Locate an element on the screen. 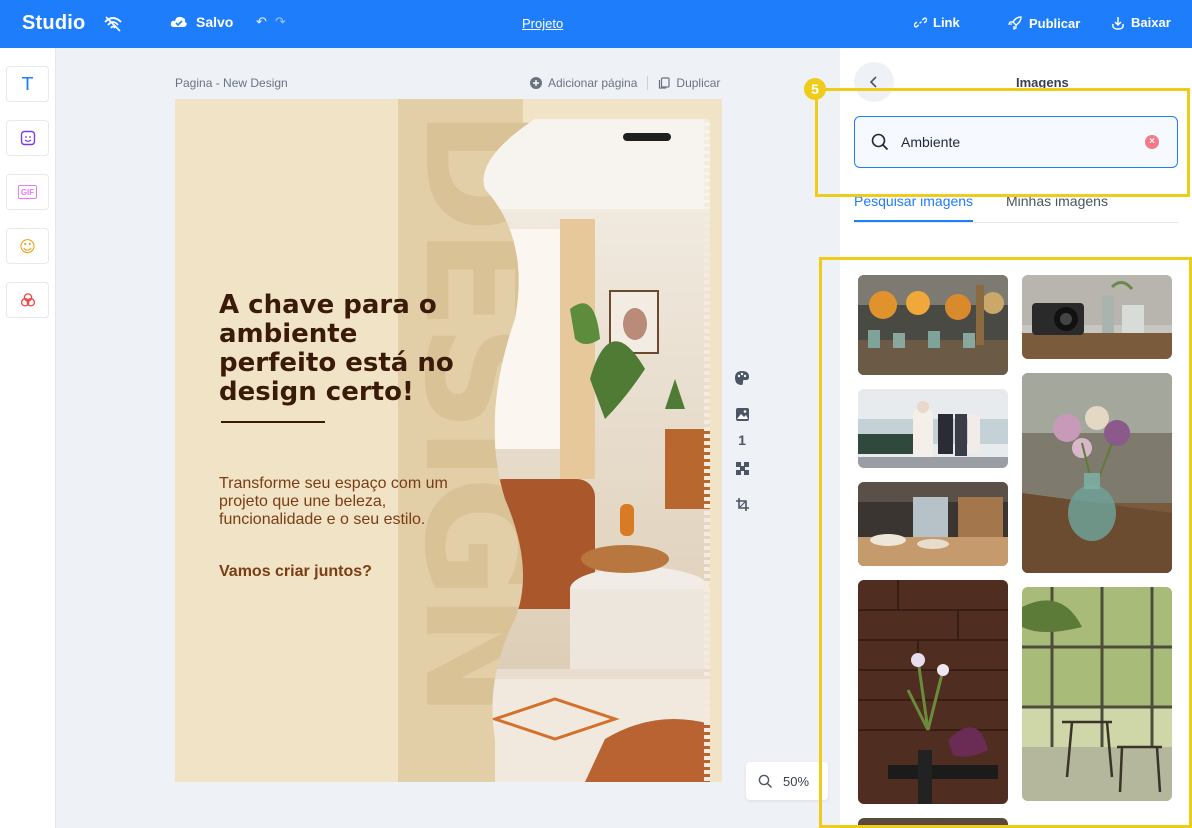 This screenshot has width=1192, height=828. gif-tool-button: GIF is located at coordinates (27, 192).